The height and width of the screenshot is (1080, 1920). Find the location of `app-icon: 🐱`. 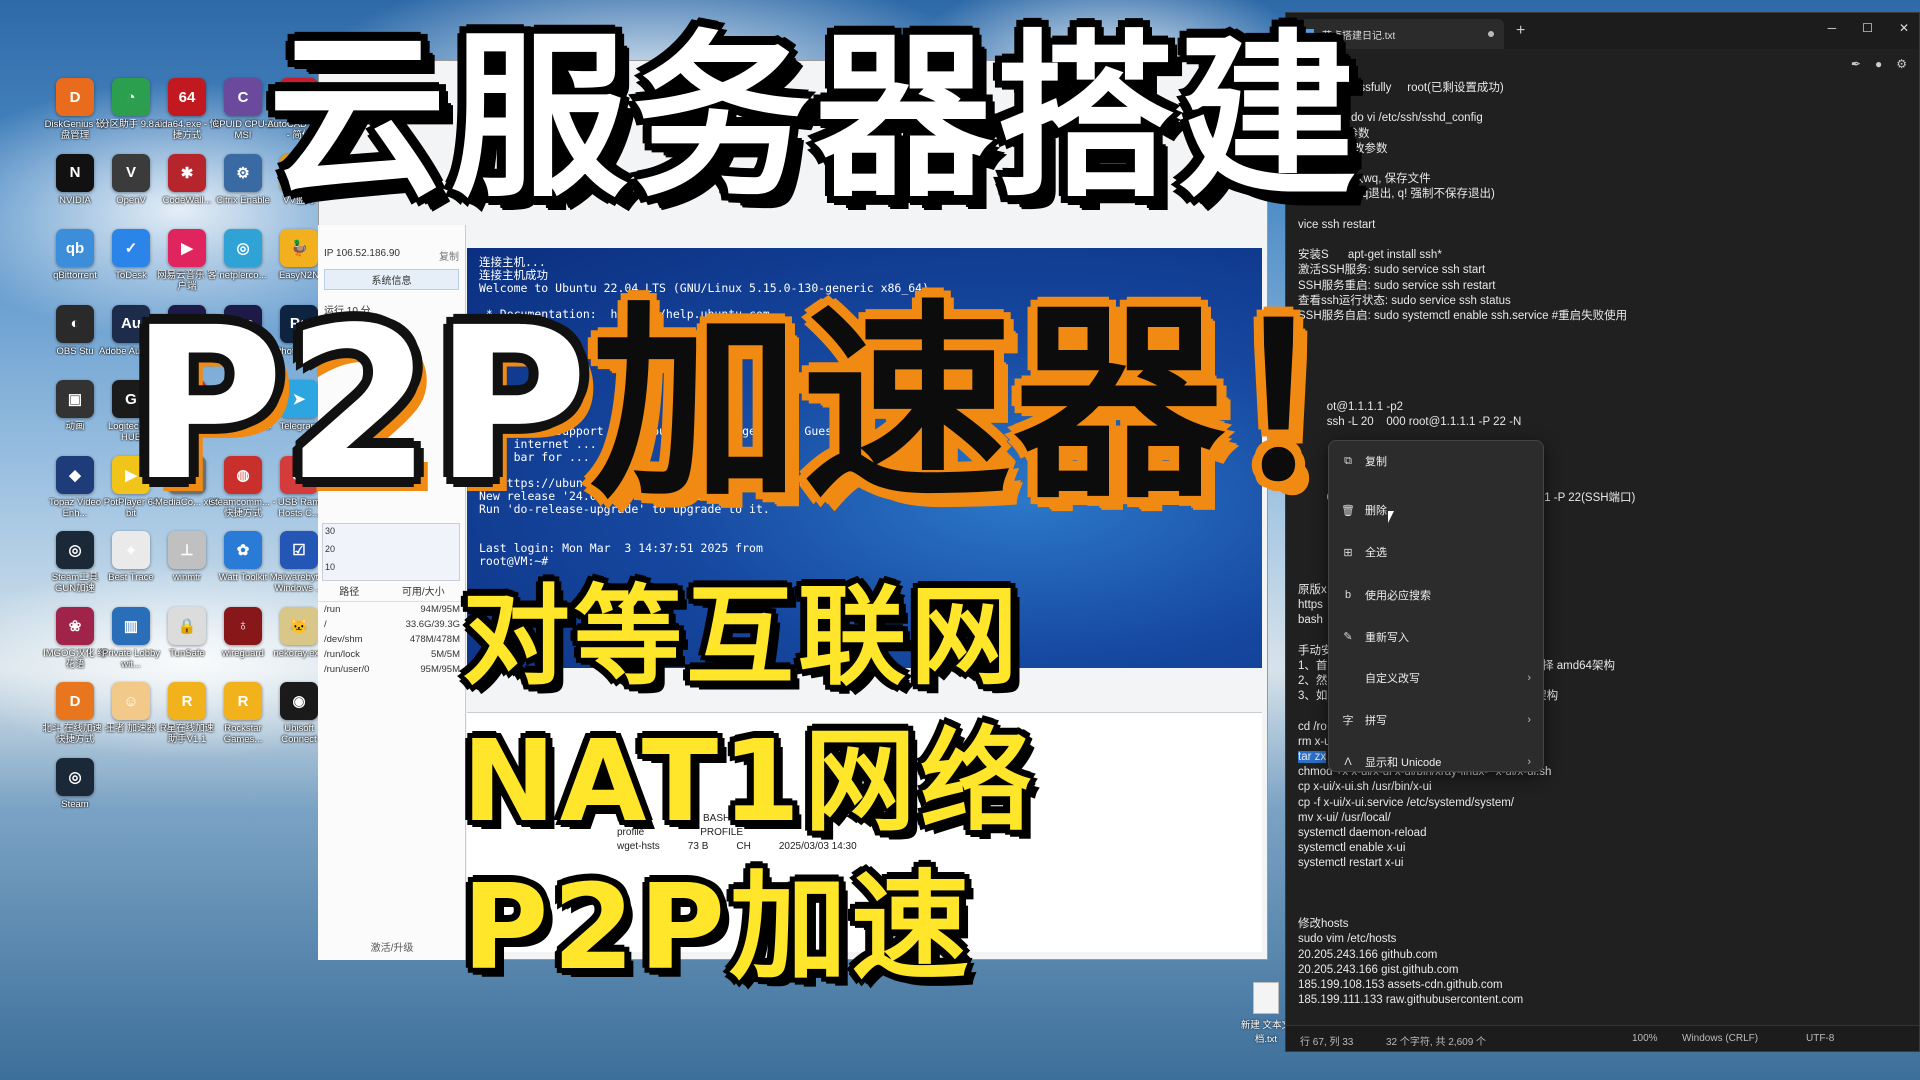

app-icon: 🐱 is located at coordinates (299, 625).